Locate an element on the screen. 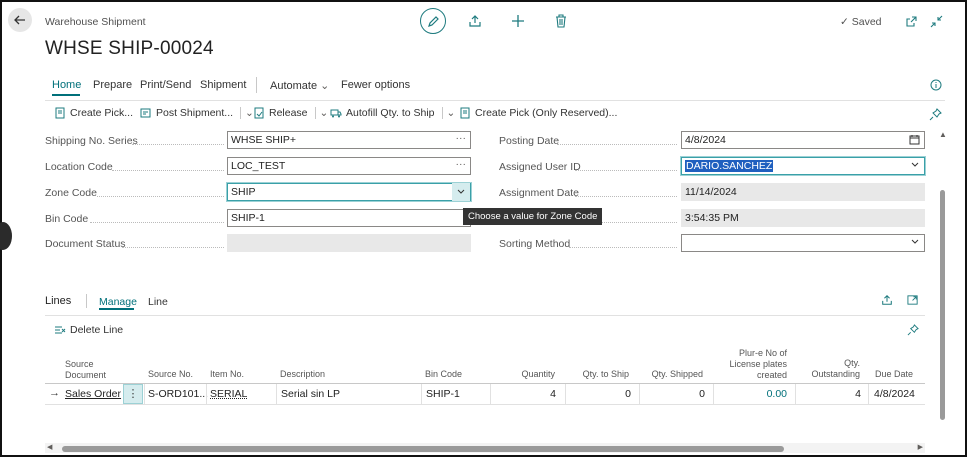  lines-title: Lines is located at coordinates (58, 301).